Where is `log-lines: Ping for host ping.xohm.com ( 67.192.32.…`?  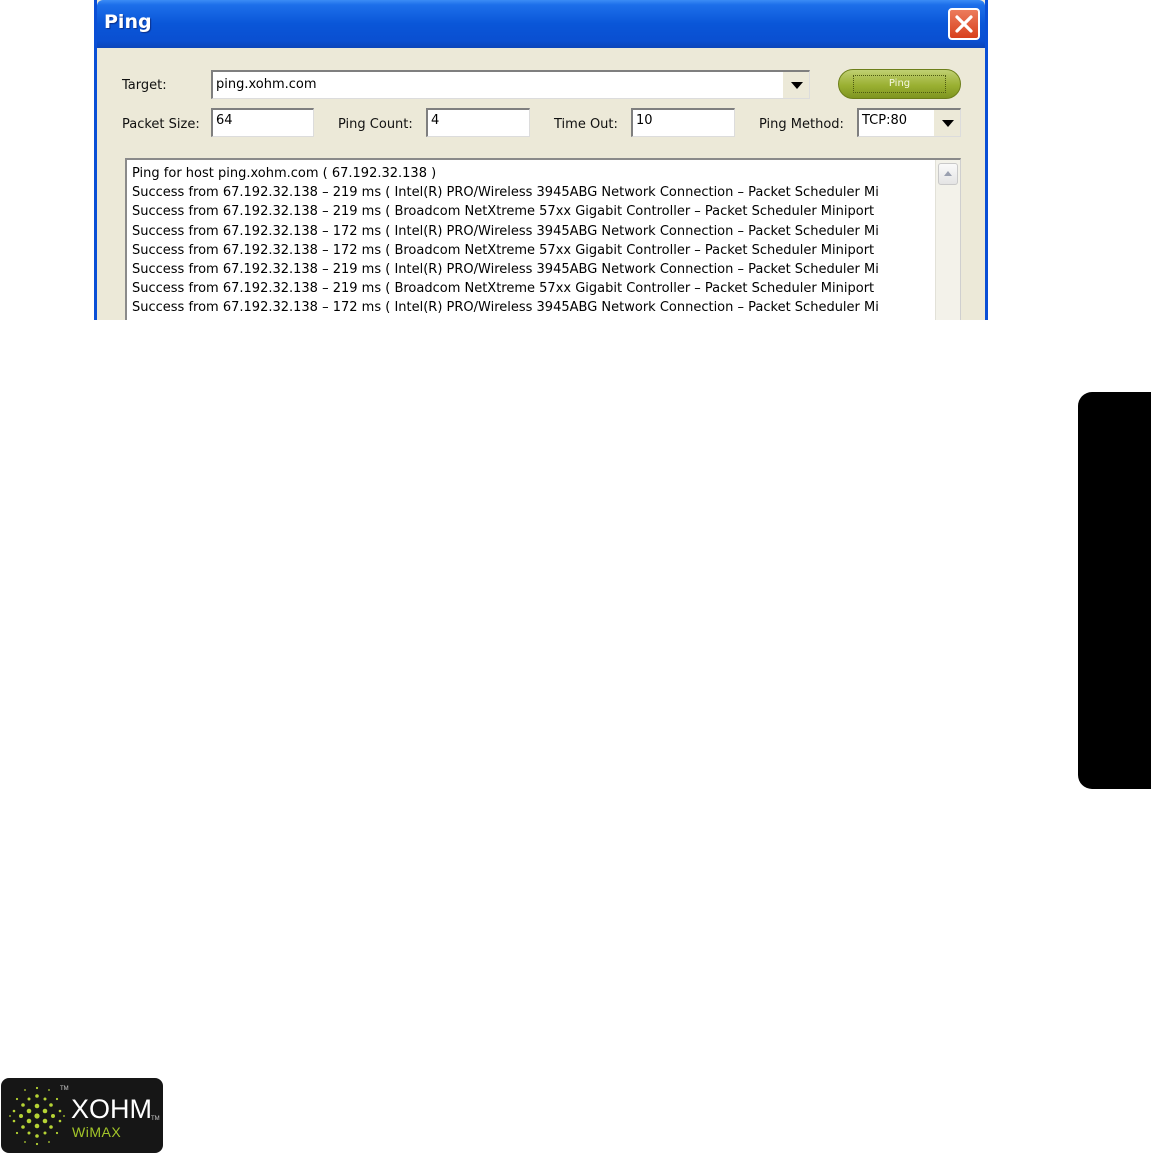 log-lines: Ping for host ping.xohm.com ( 67.192.32.… is located at coordinates (532, 241).